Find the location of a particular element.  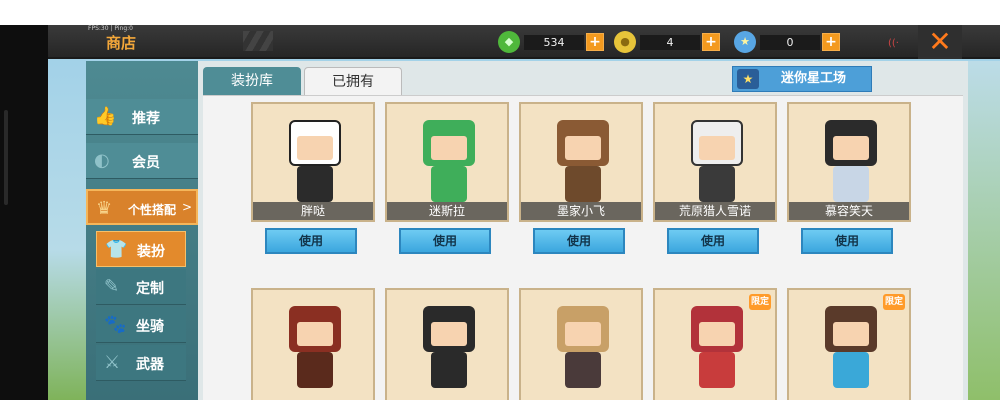

sidebar-item-personal: ♛ 个性搭配 > is located at coordinates (142, 207).